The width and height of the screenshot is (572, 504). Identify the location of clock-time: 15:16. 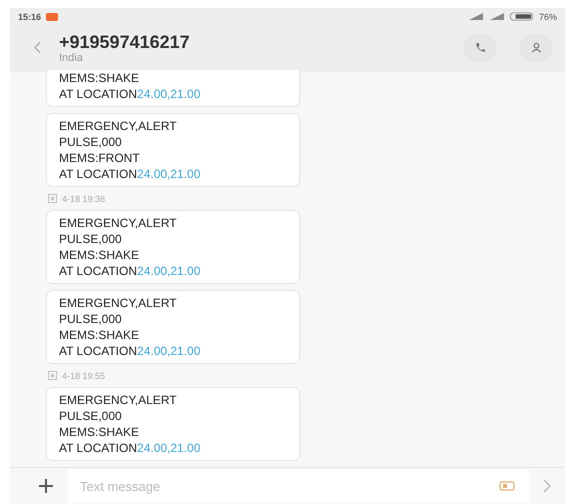
(30, 17).